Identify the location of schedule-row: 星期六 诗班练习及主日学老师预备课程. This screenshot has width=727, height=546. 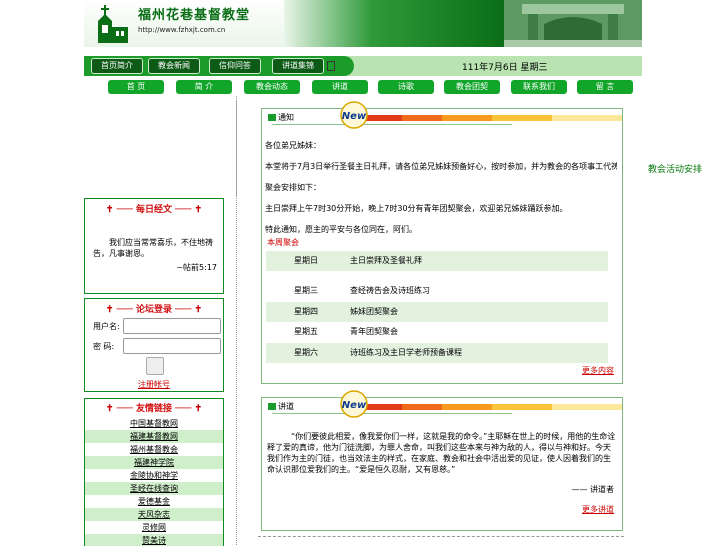
(437, 353).